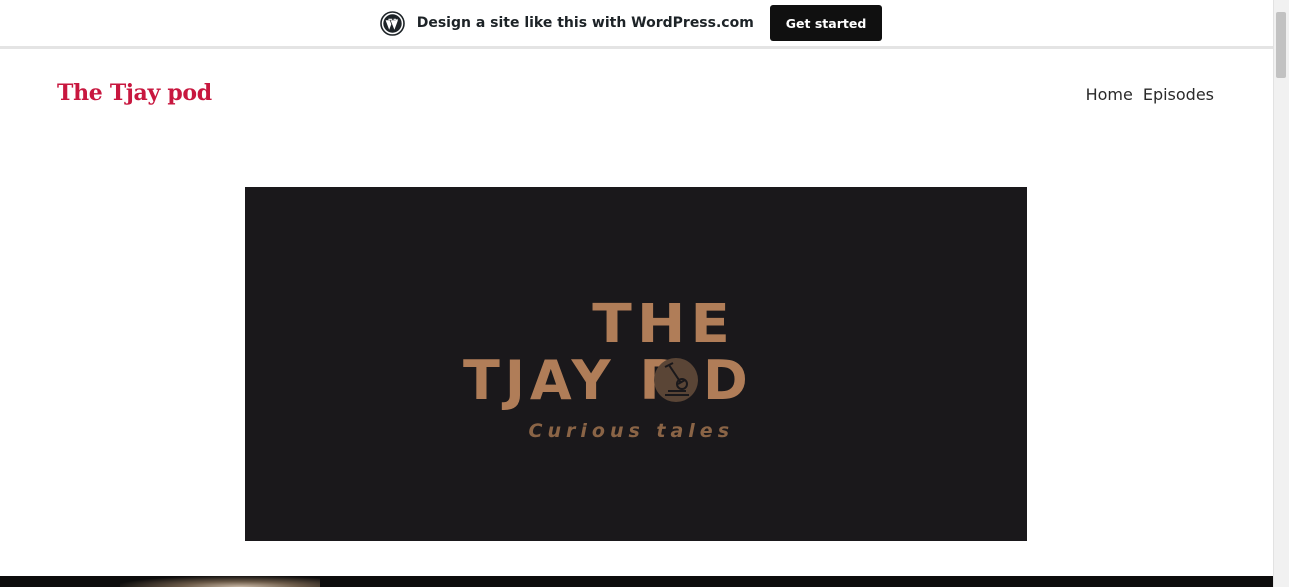 This screenshot has height=587, width=1289. What do you see at coordinates (1281, 45) in the screenshot?
I see `scrollbar-thumb` at bounding box center [1281, 45].